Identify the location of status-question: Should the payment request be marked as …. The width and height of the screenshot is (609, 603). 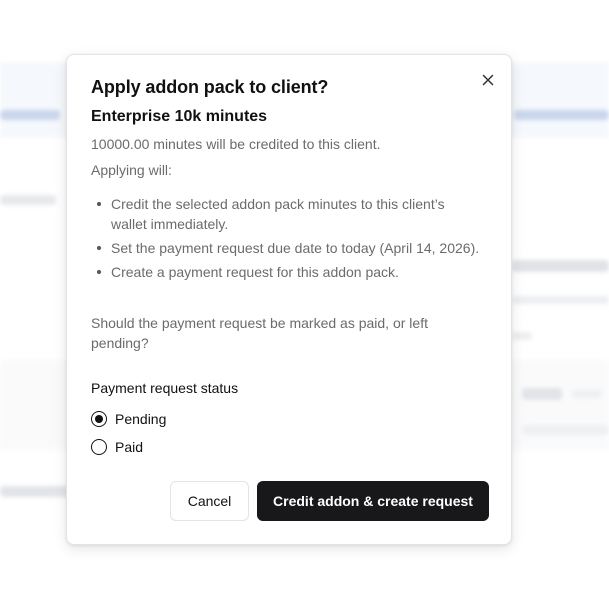
(259, 333).